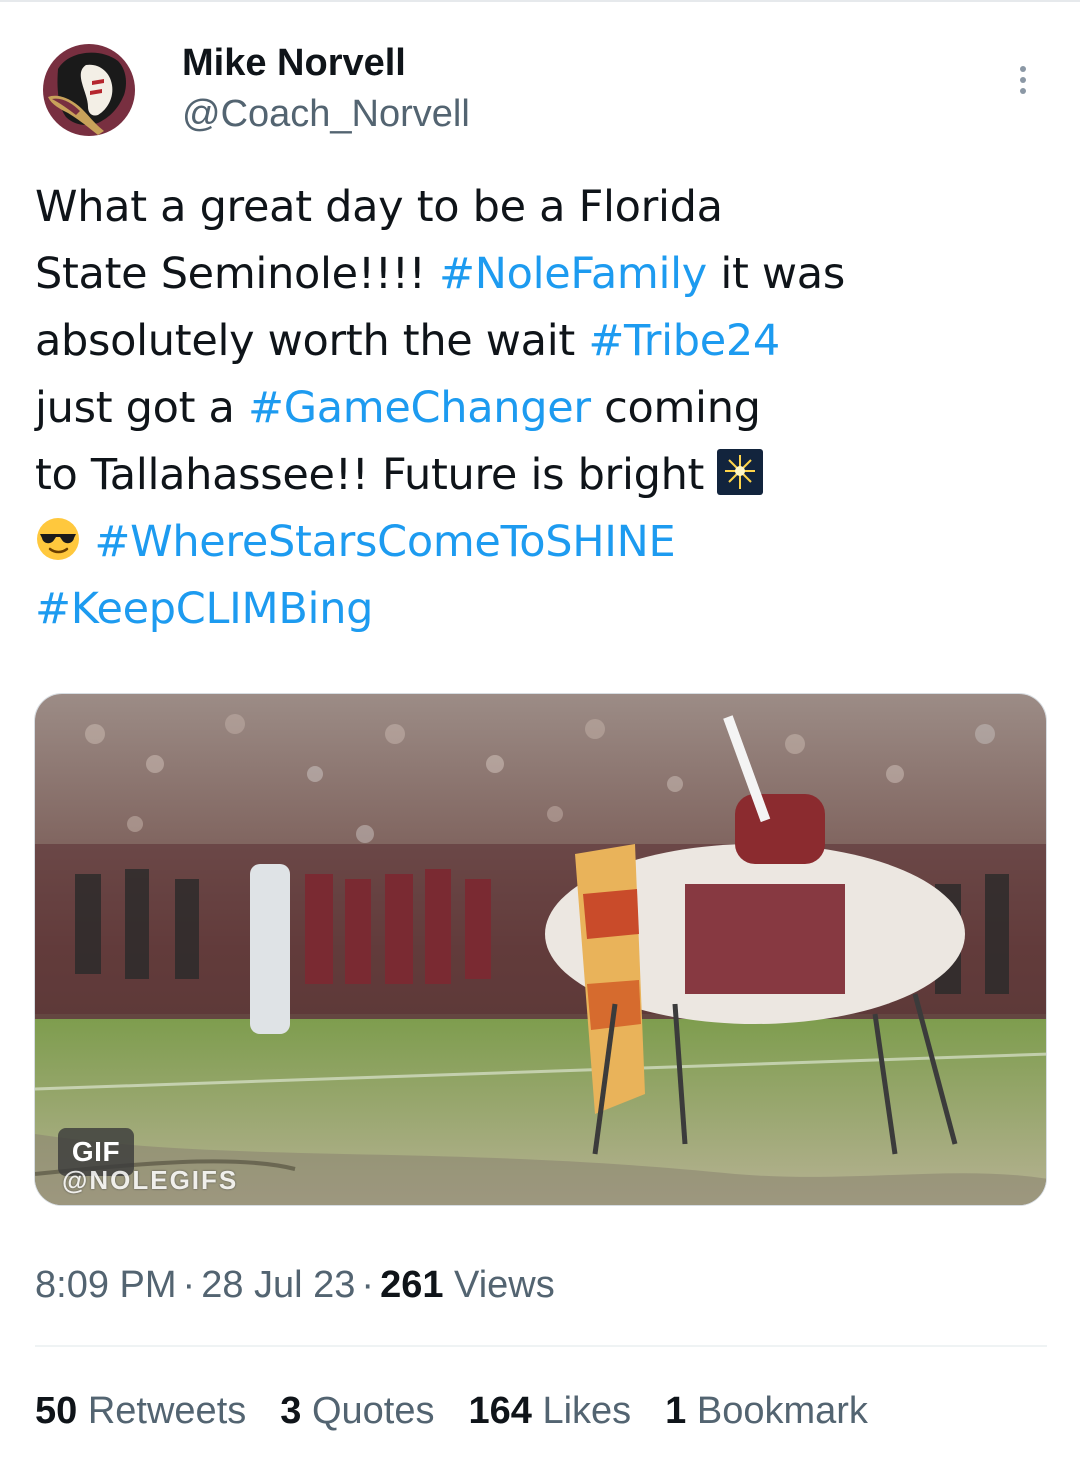 The image size is (1080, 1468). I want to click on bookmarks-count: 1, so click(676, 1411).